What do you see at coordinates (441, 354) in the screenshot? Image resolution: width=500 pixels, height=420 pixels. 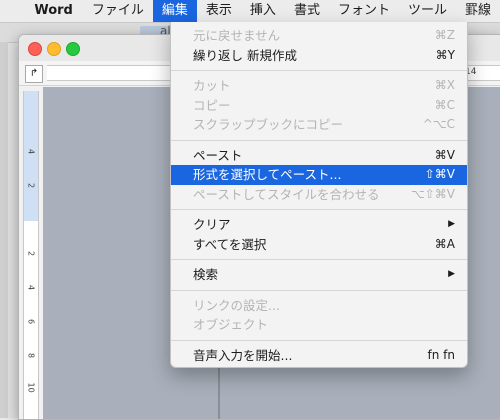 I see `menu-item-shortcut: fn fn` at bounding box center [441, 354].